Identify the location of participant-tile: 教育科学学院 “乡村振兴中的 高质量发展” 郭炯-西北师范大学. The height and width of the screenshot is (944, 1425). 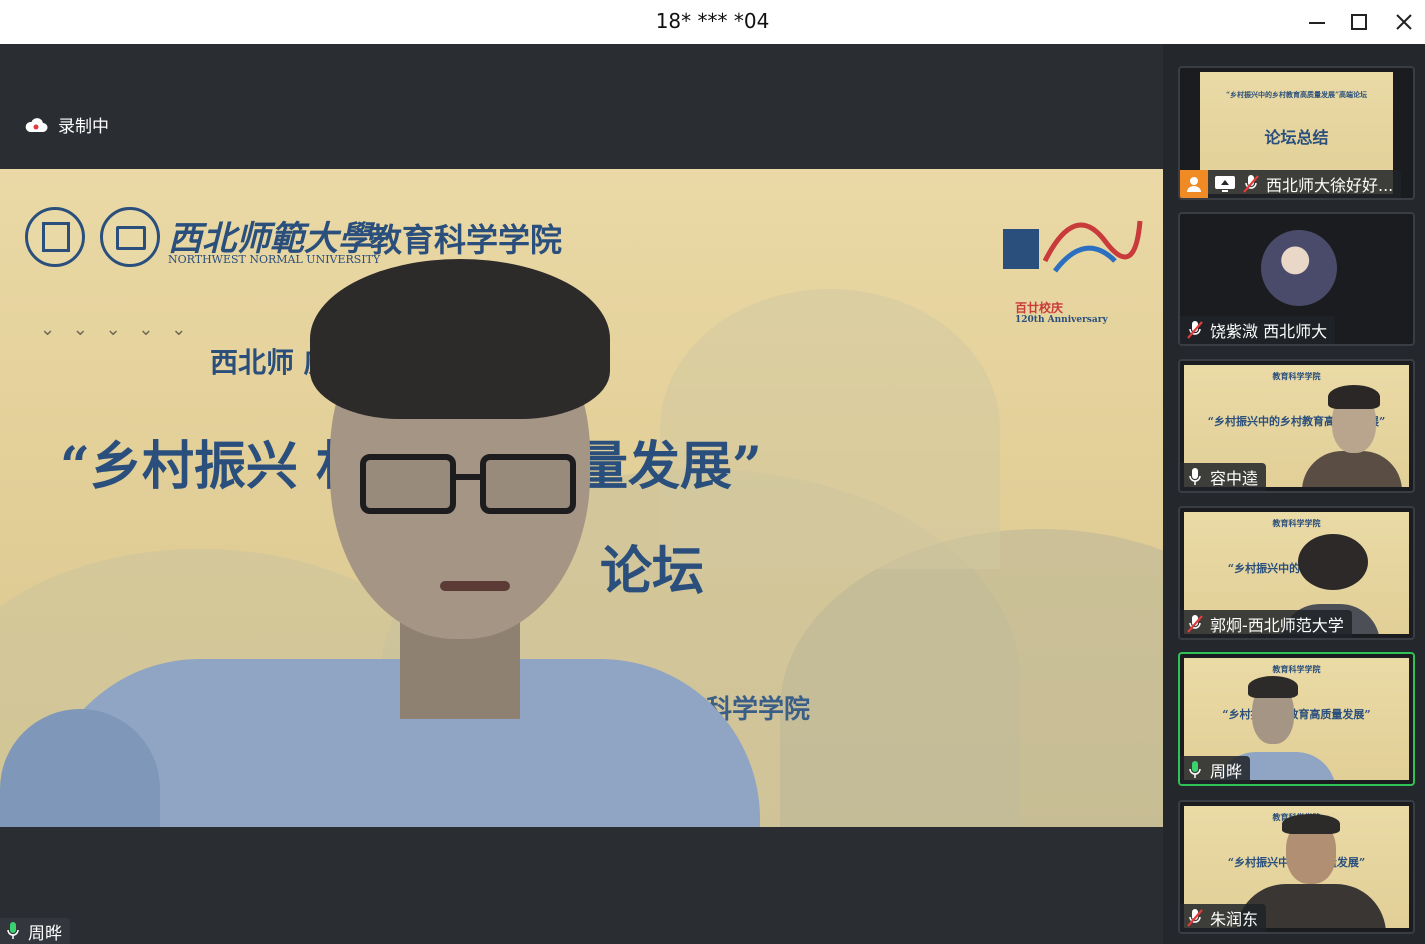
(1296, 573).